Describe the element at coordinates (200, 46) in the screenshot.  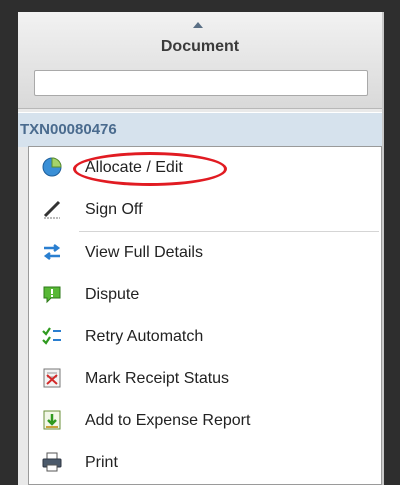
I see `column-title: Document` at that location.